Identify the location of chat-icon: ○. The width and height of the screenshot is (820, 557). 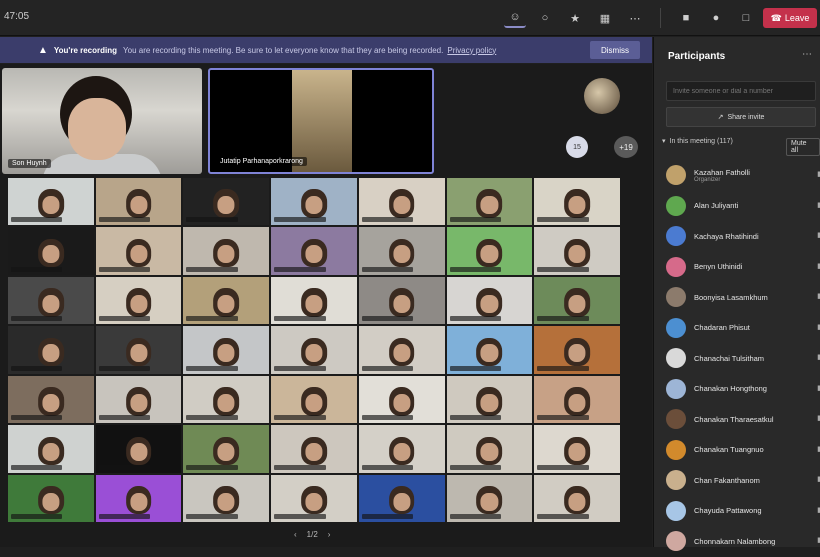
(545, 18).